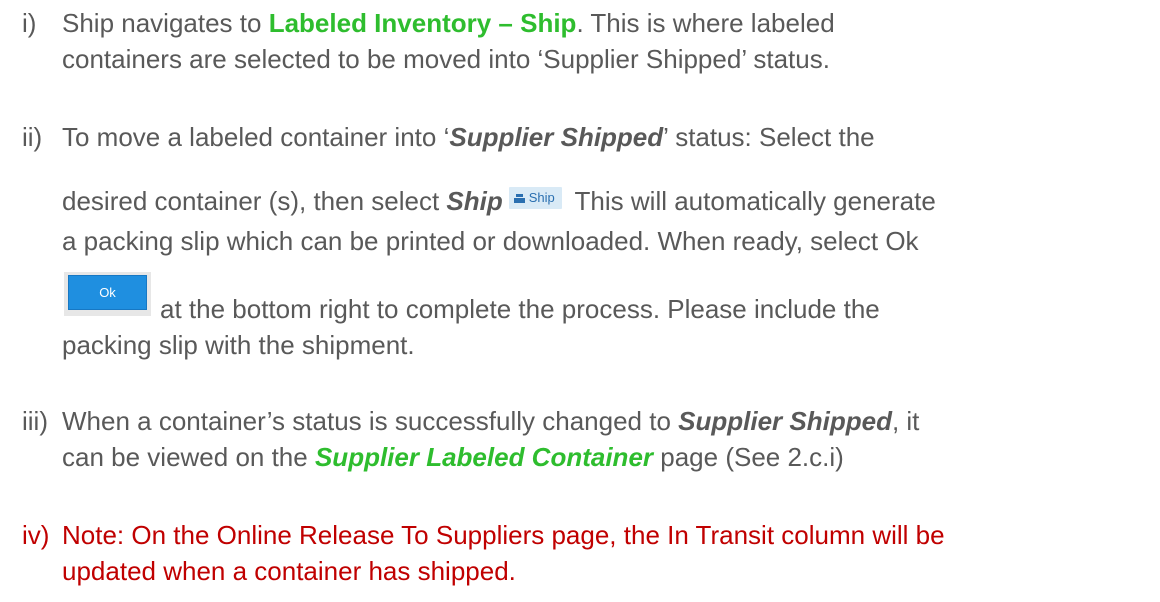  I want to click on item-number: ii), so click(32, 137).